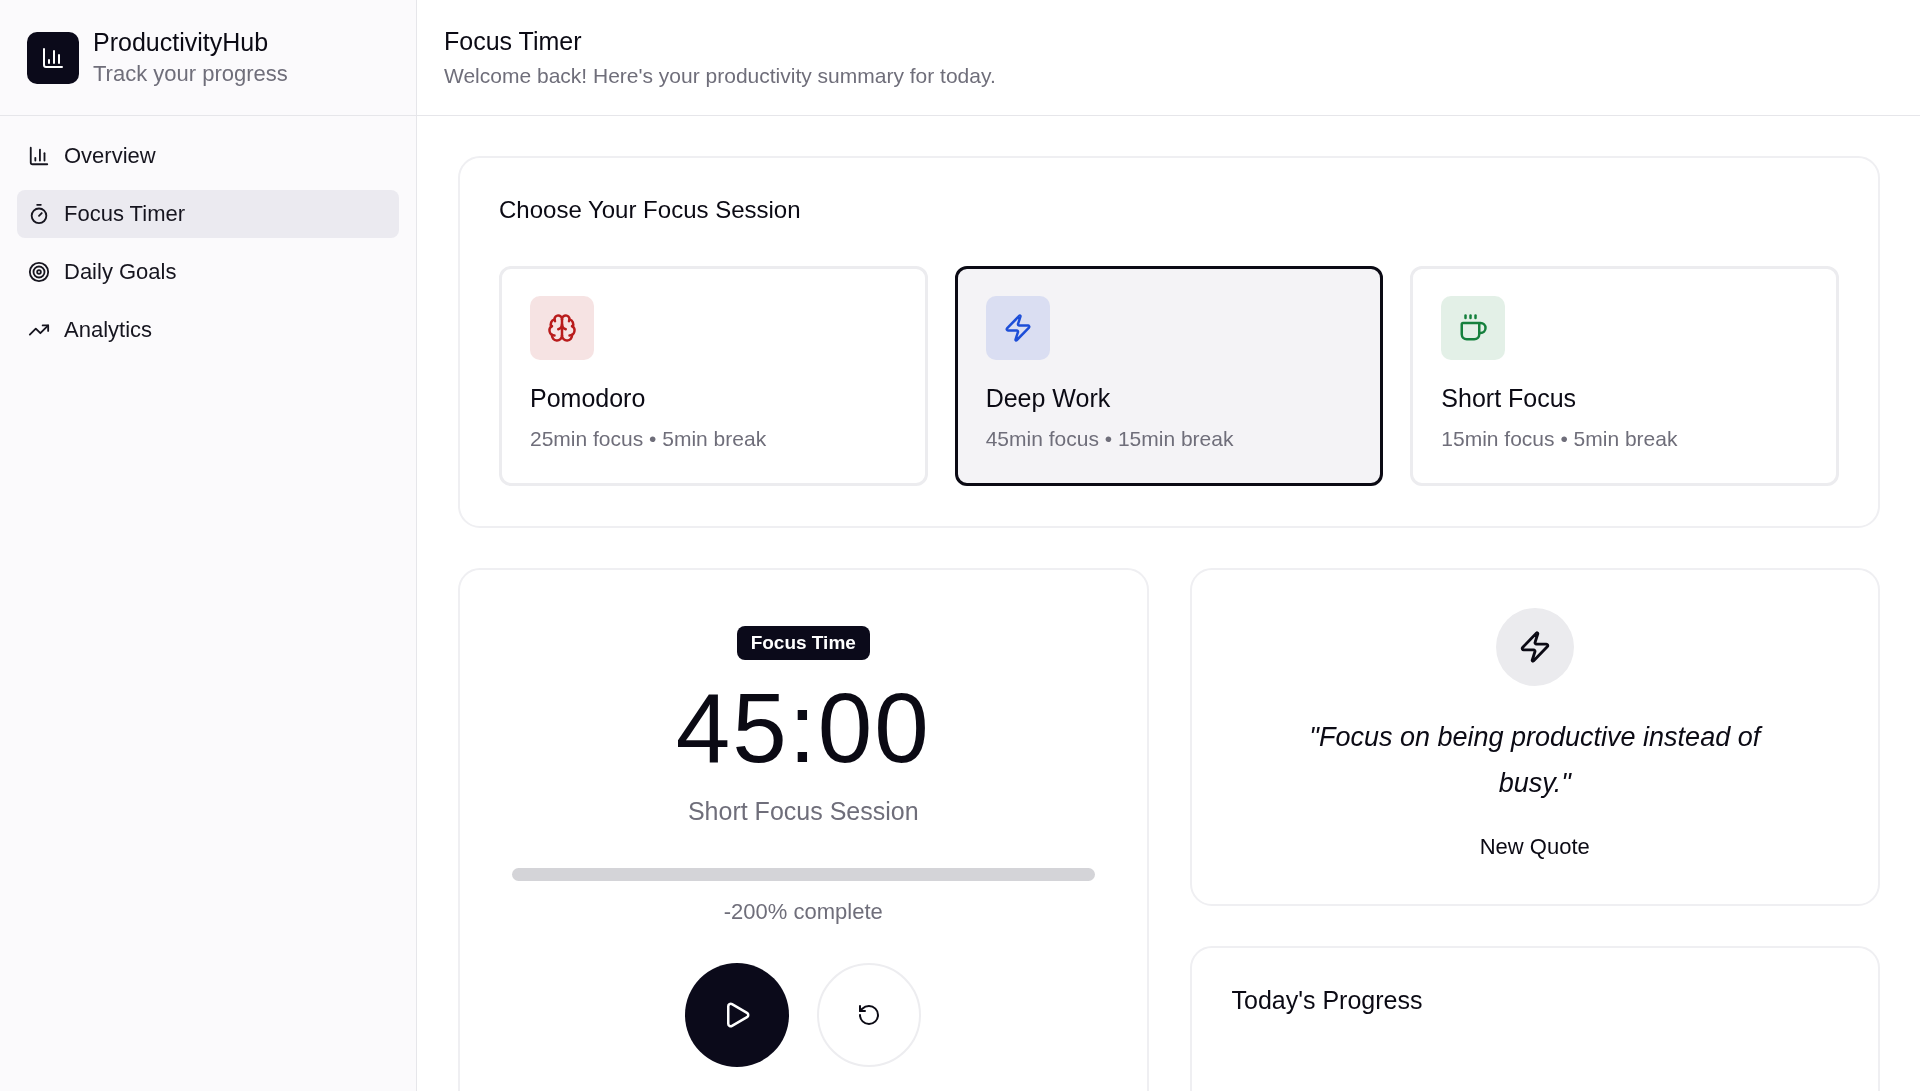  I want to click on logo-icon, so click(53, 57).